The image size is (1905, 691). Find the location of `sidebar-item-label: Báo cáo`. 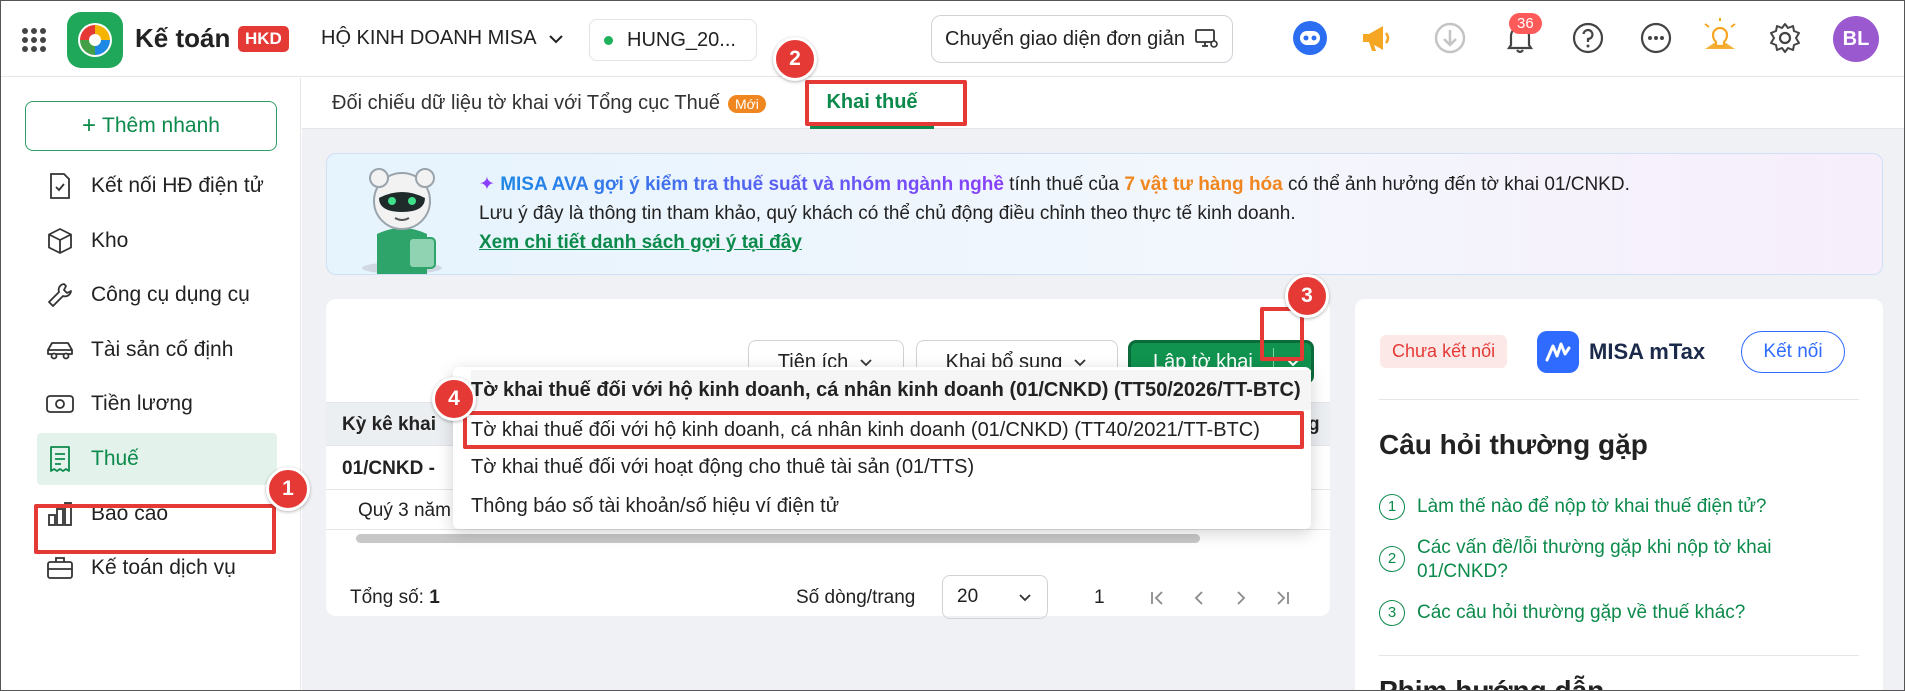

sidebar-item-label: Báo cáo is located at coordinates (130, 513).